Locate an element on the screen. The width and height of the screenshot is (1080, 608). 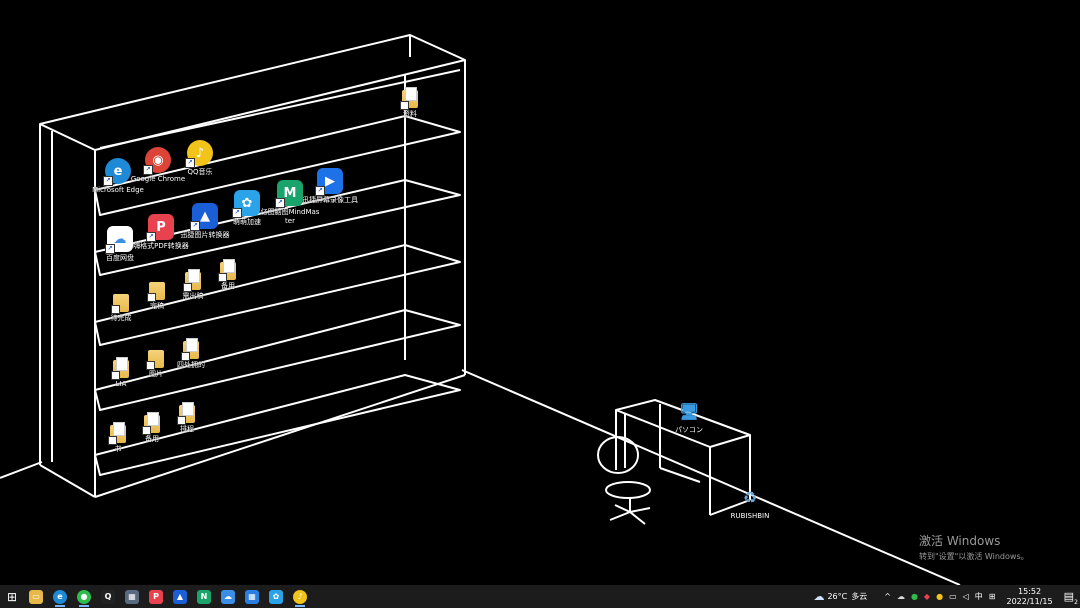
weather-temp: 26°C is located at coordinates (837, 596).